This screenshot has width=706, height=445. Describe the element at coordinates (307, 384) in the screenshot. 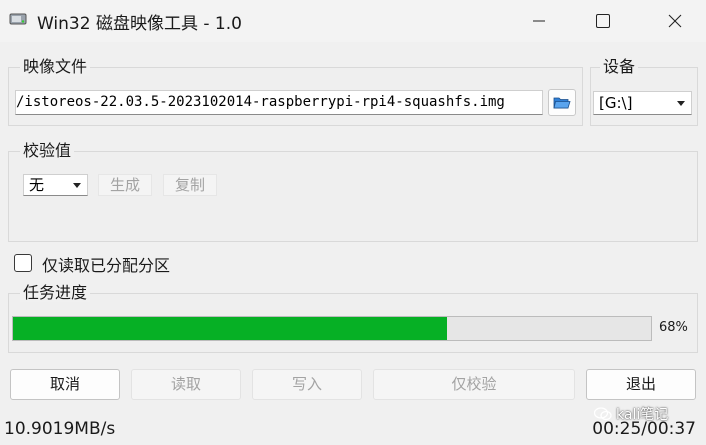

I see `write-button: 写入` at that location.